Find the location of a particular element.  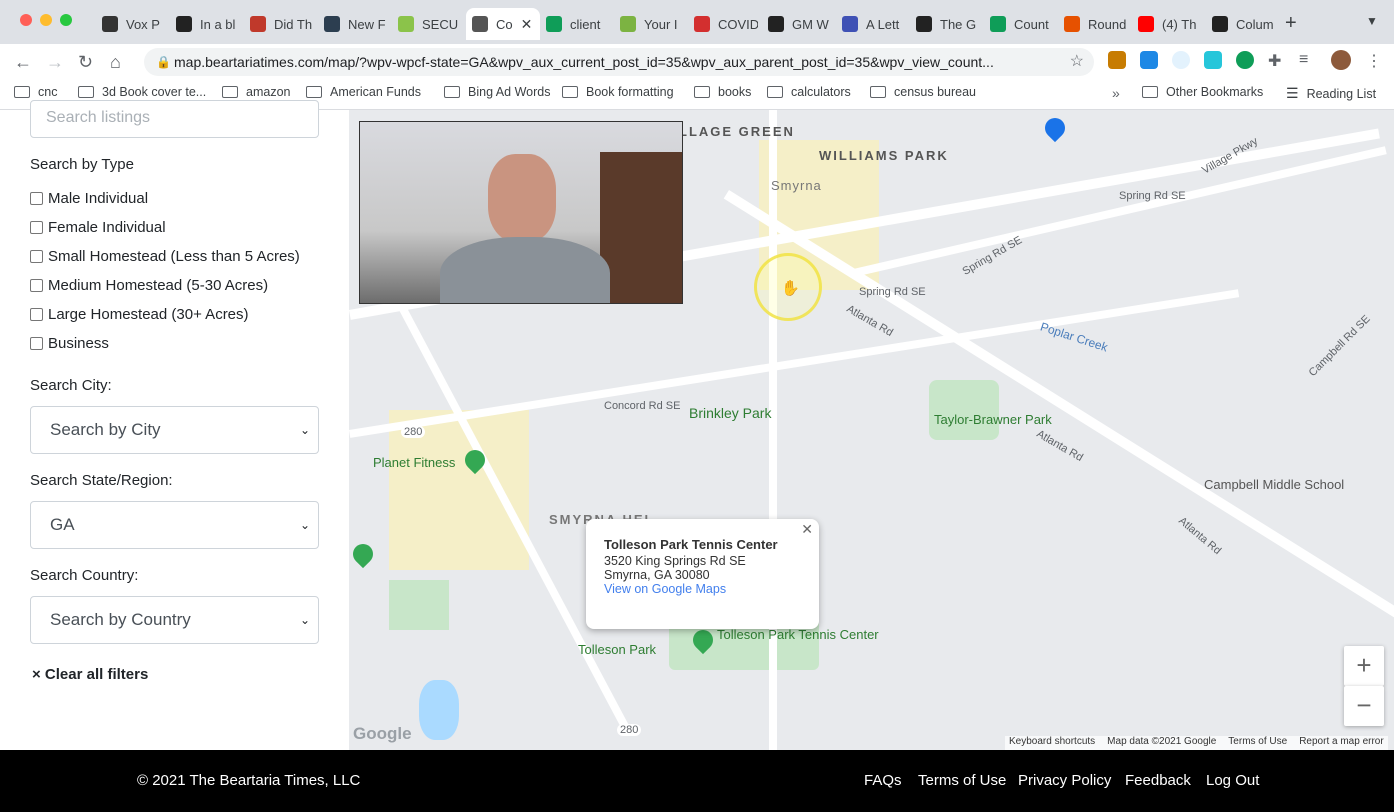

browser-tab: In a bl is located at coordinates (205, 24).